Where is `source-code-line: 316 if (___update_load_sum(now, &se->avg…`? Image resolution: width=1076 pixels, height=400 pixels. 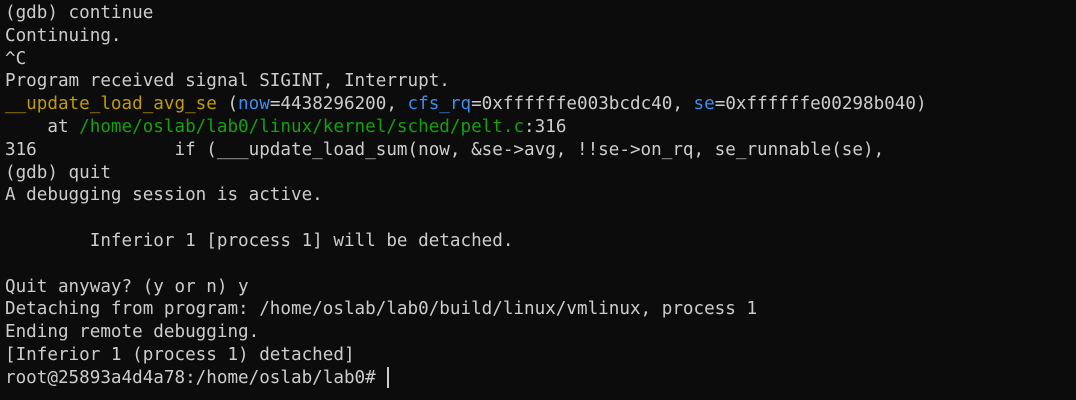
source-code-line: 316 if (___update_load_sum(now, &se->avg… is located at coordinates (540, 150).